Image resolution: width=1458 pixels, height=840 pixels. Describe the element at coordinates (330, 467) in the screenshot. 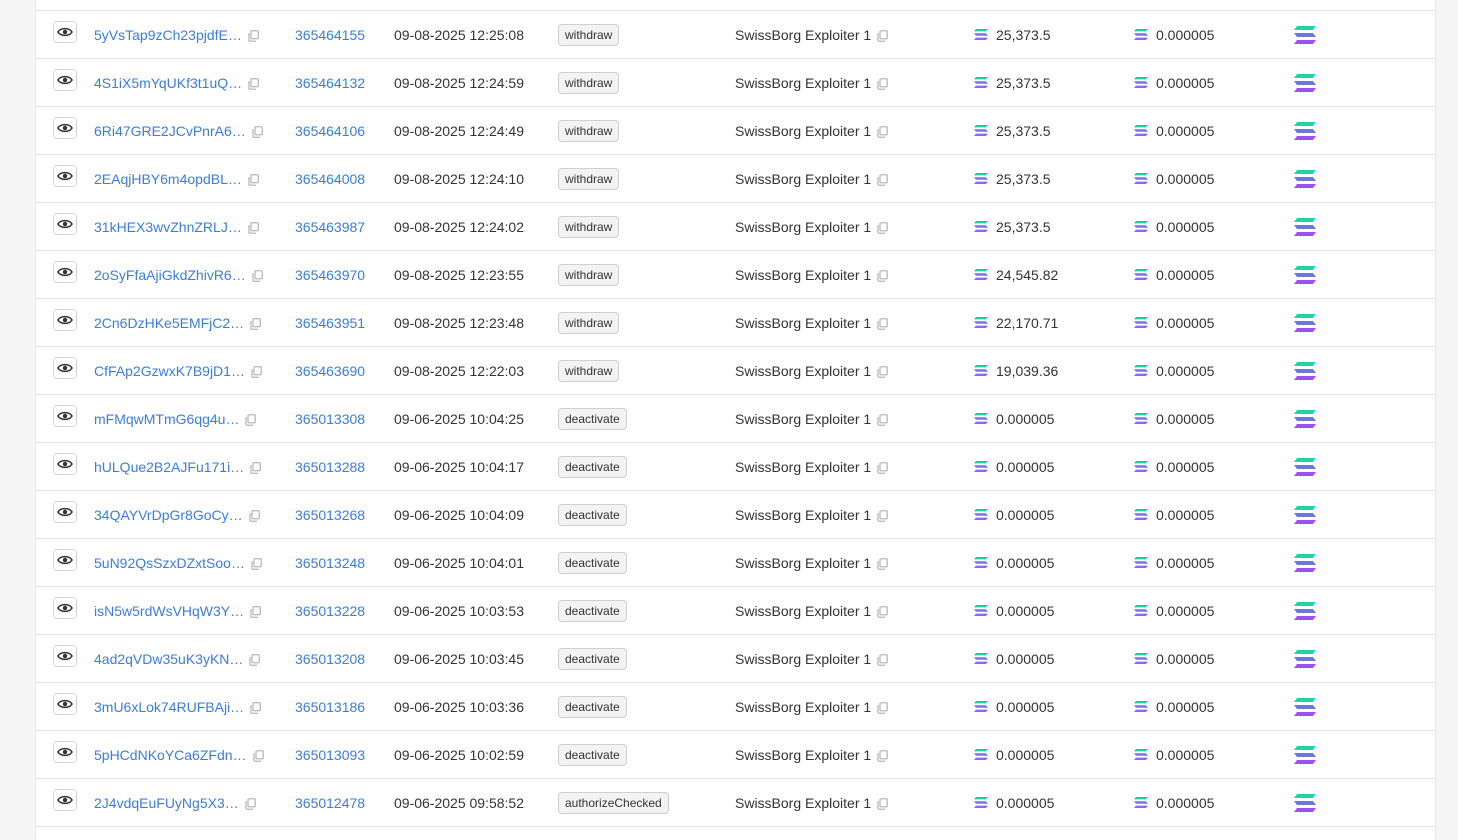

I see `block-link: 365013288` at that location.